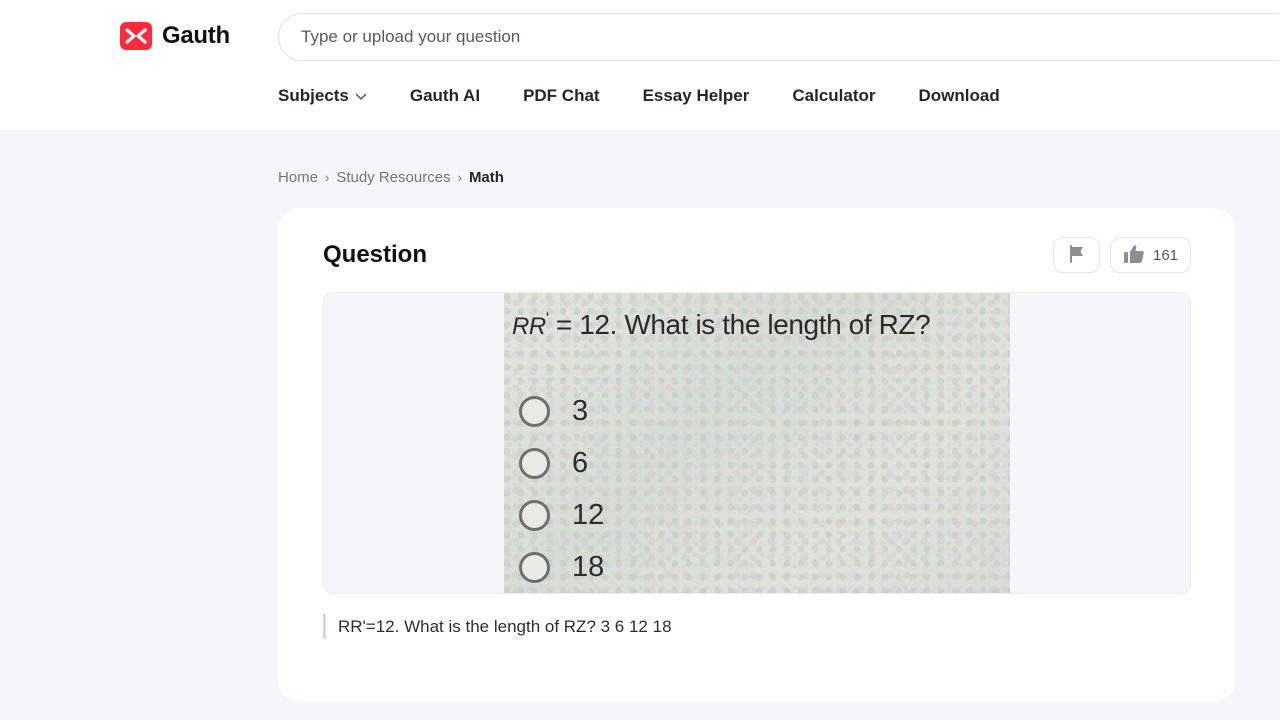  What do you see at coordinates (588, 515) in the screenshot?
I see `photo-option-label: 12` at bounding box center [588, 515].